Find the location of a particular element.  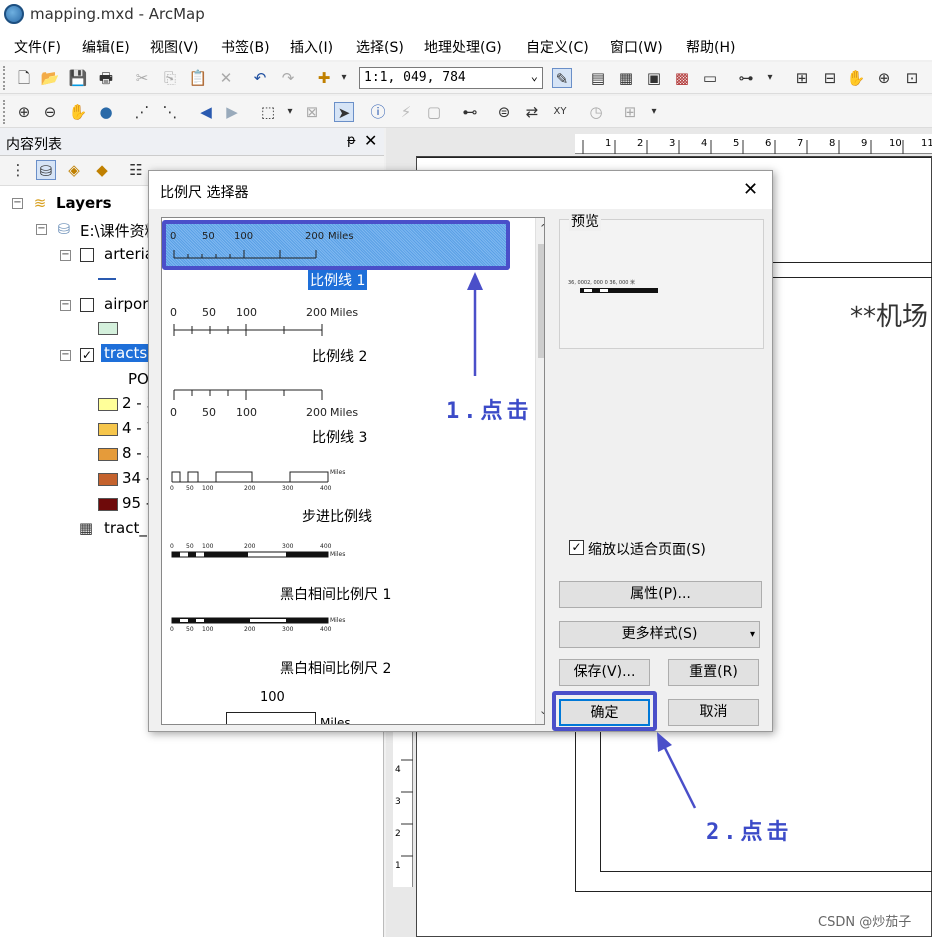

annotation-arrows is located at coordinates (582, 540).